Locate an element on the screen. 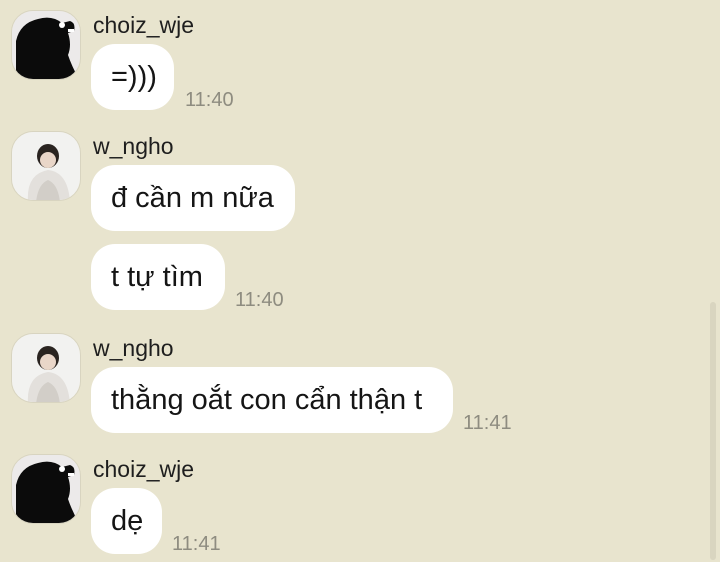  message-bubble: dẹ is located at coordinates (126, 521).